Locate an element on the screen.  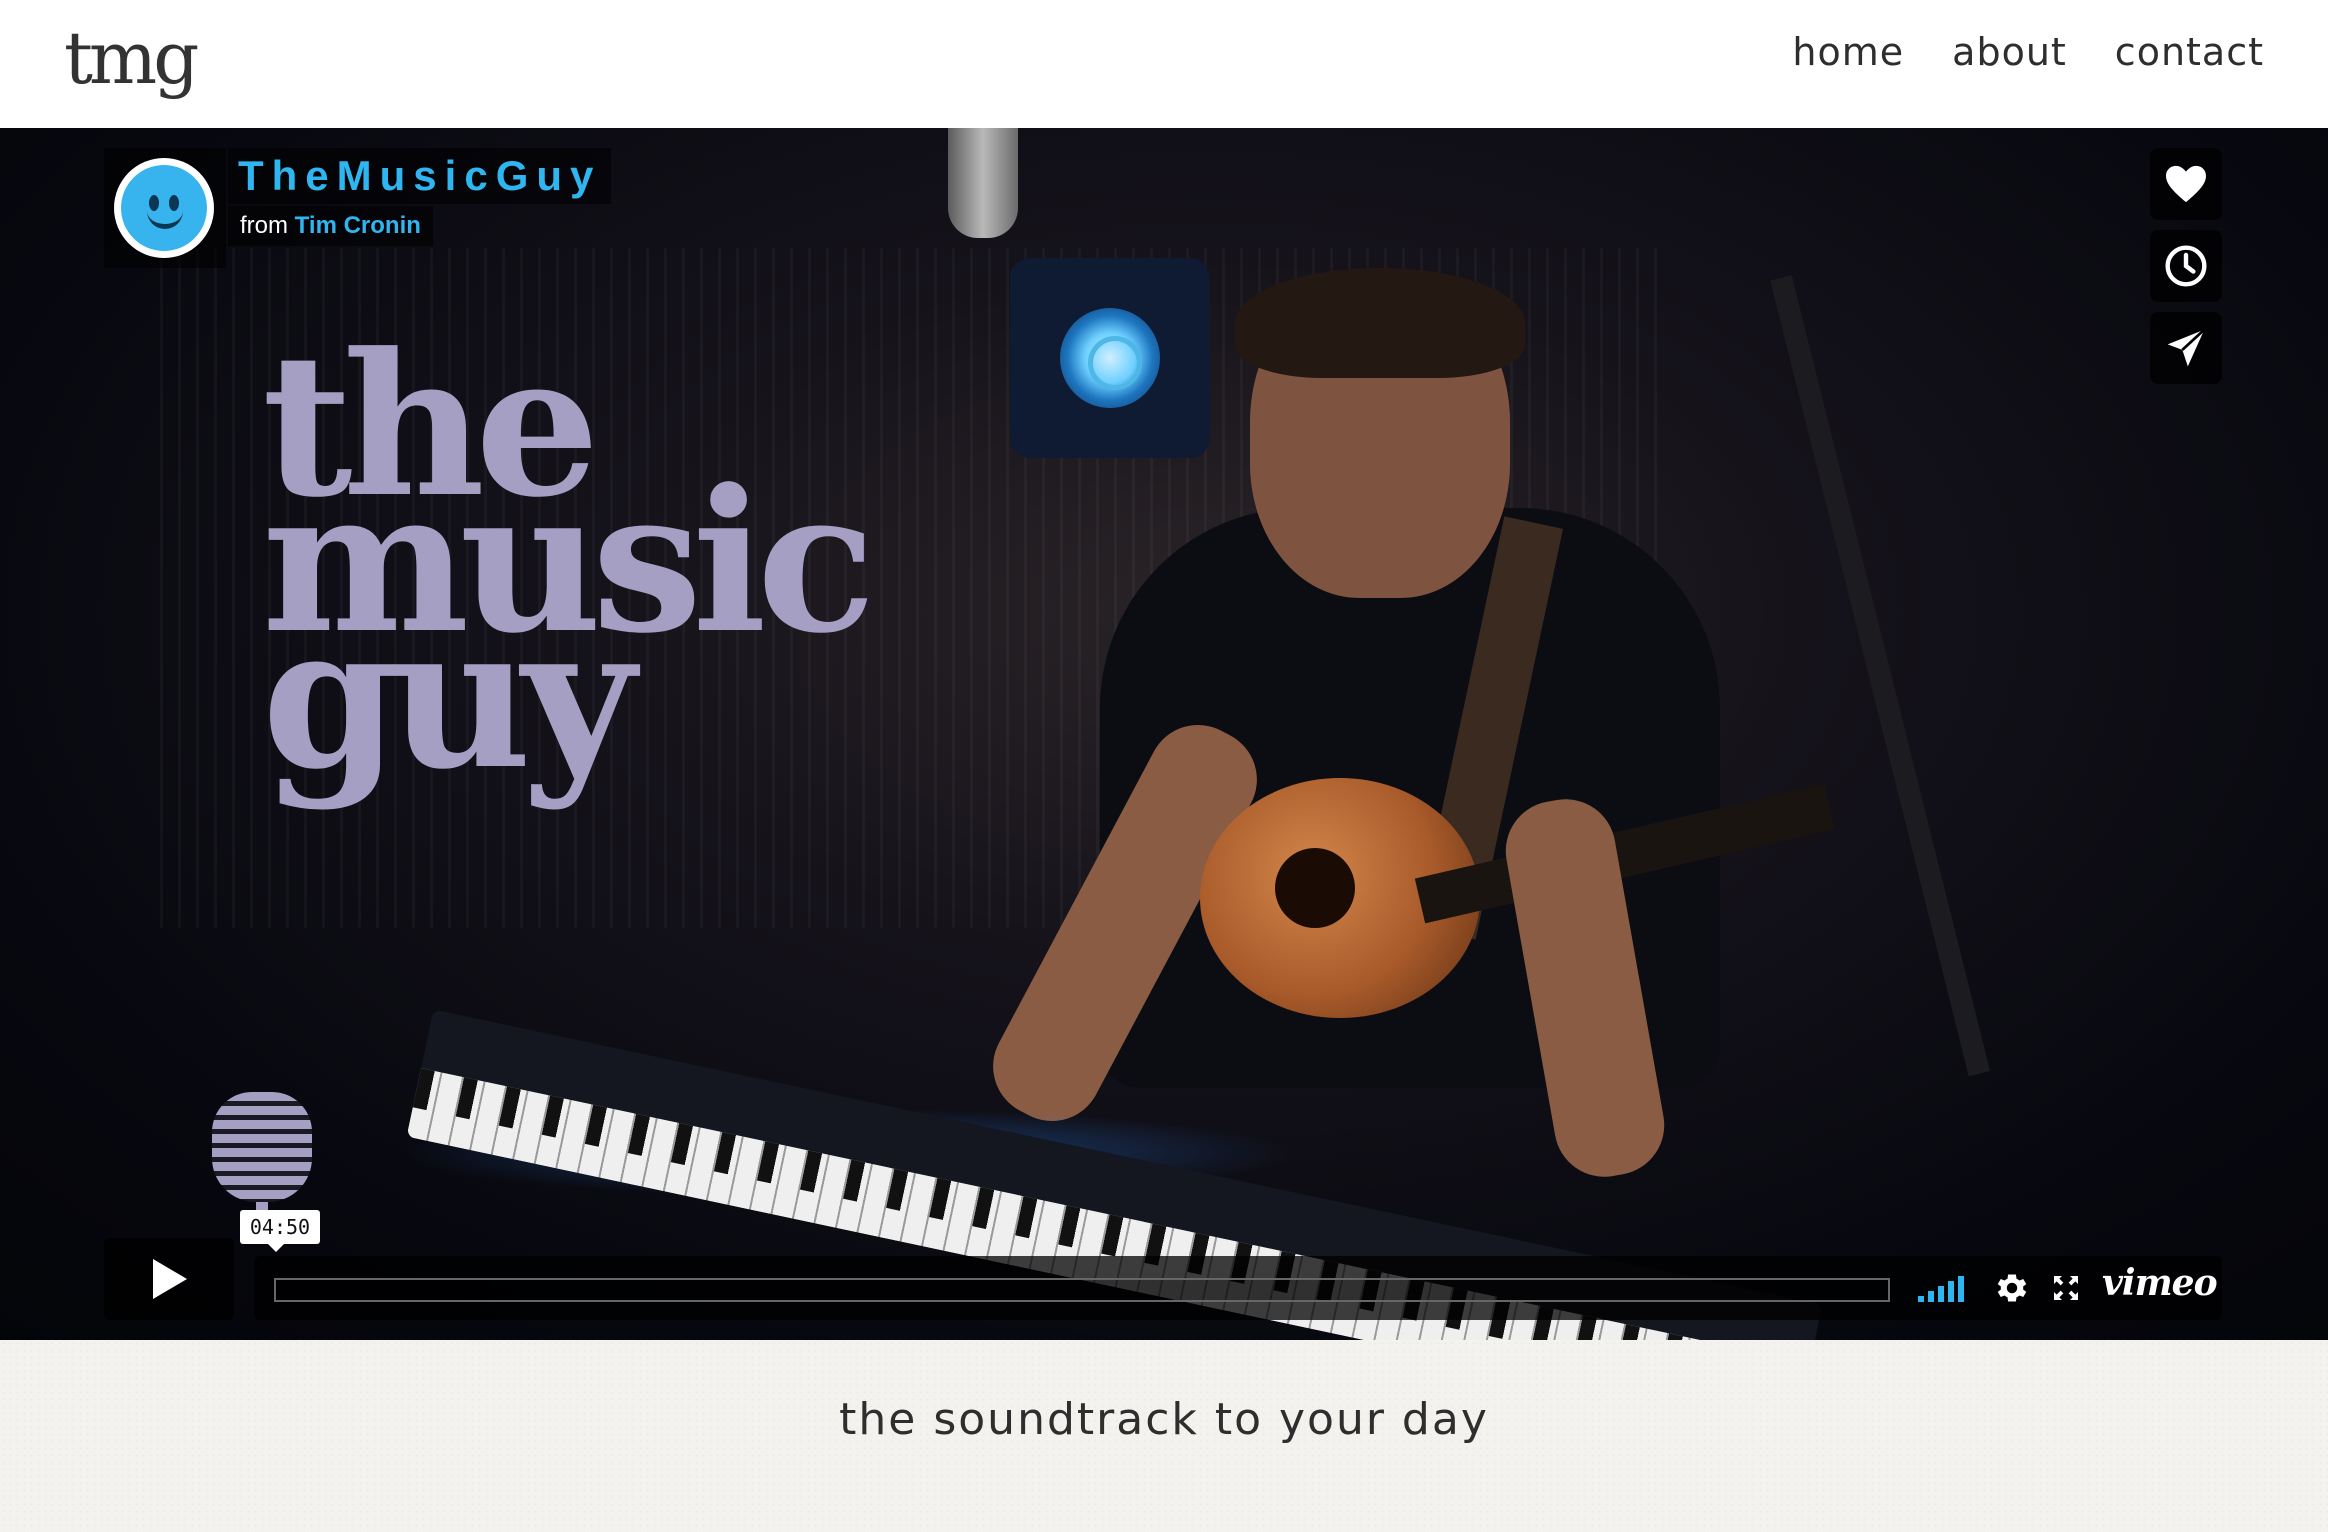
site-header: tmg home about contact is located at coordinates (1164, 64).